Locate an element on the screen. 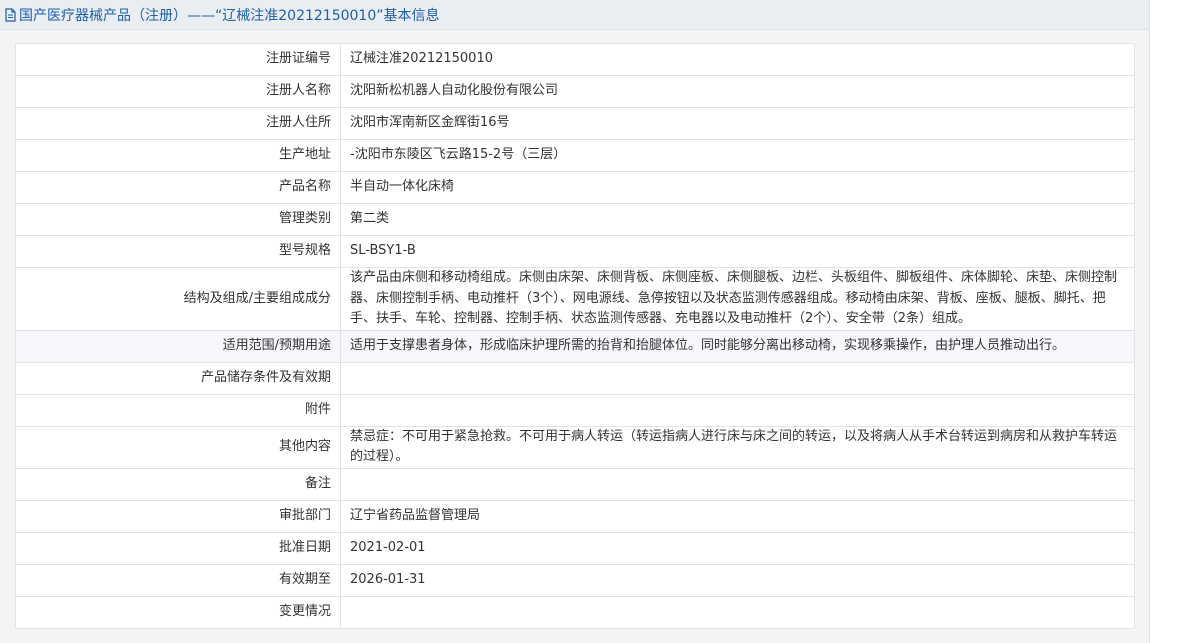 The image size is (1200, 643). document-icon is located at coordinates (10, 14).